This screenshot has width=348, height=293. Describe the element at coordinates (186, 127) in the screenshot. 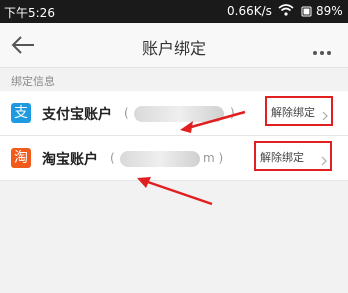

I see `annotation-arrow-1-head` at that location.